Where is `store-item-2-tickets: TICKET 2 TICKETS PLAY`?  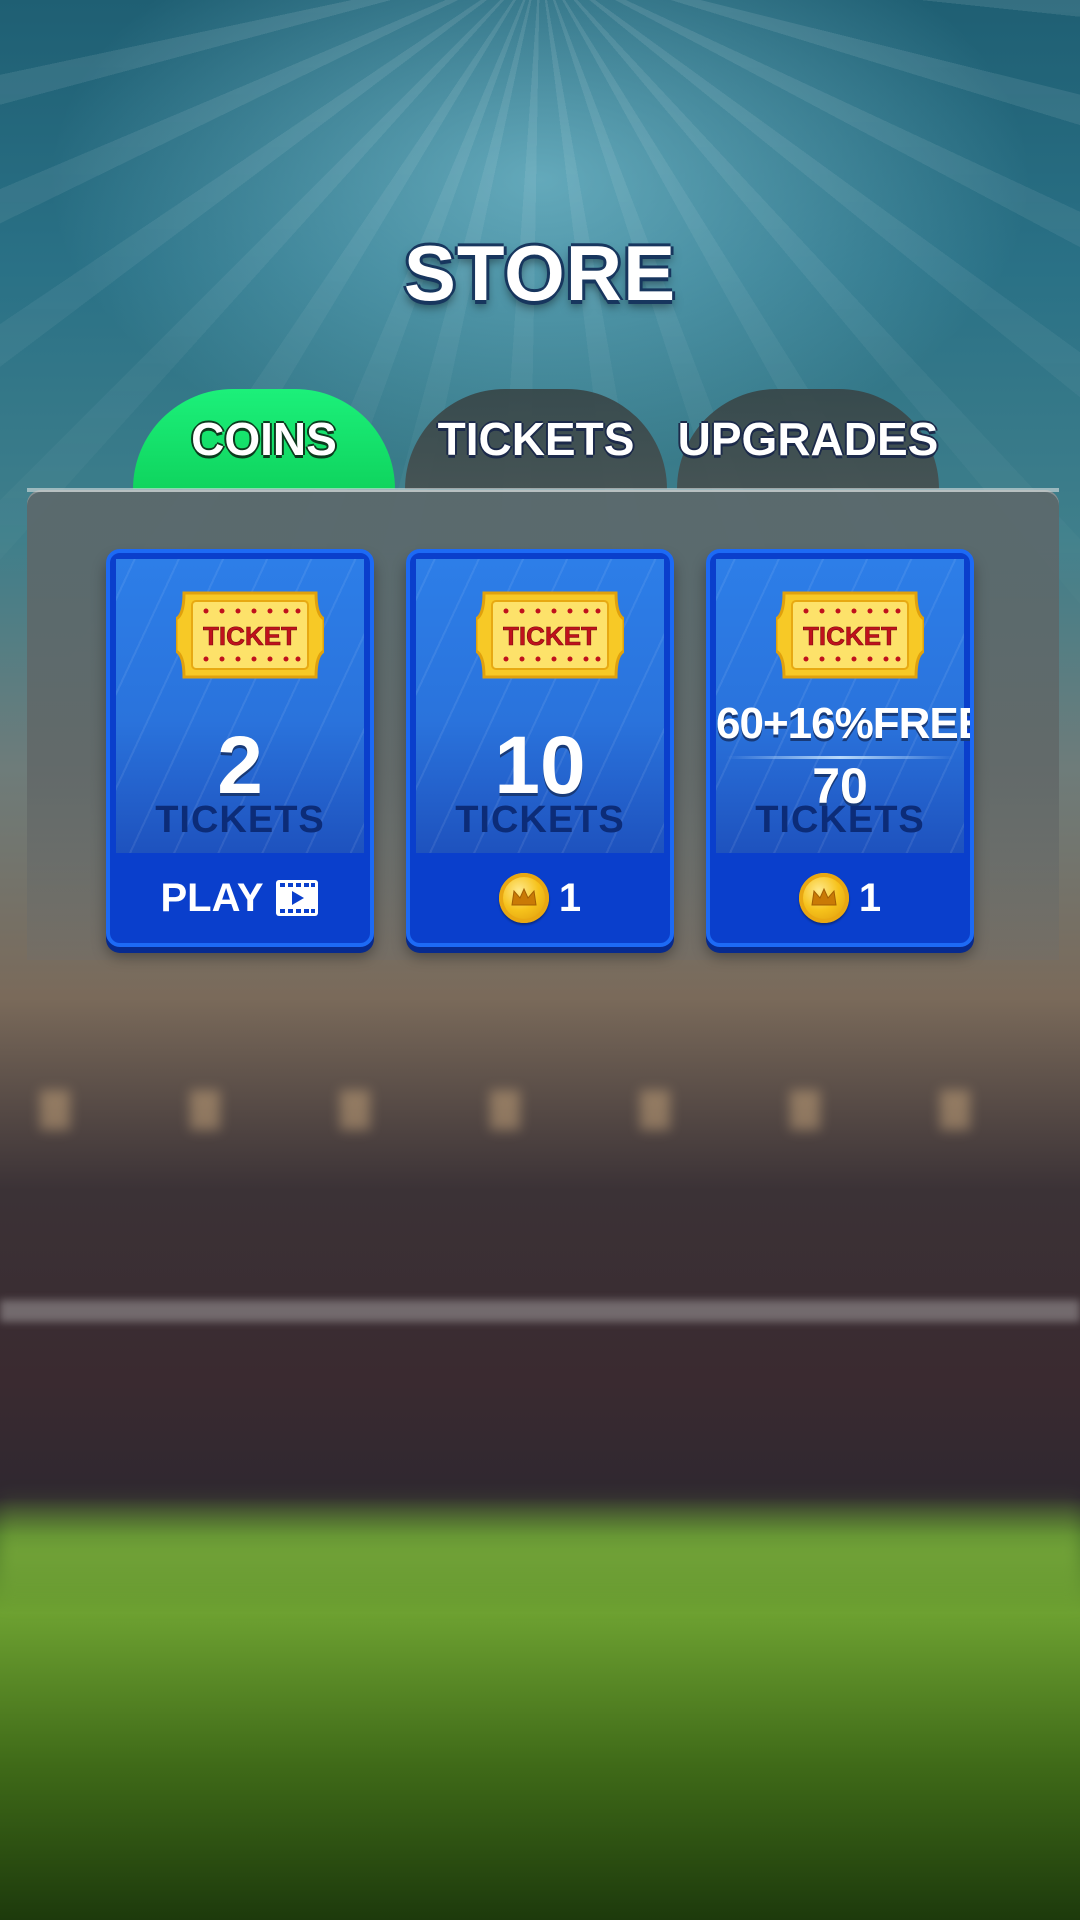 store-item-2-tickets: TICKET 2 TICKETS PLAY is located at coordinates (240, 748).